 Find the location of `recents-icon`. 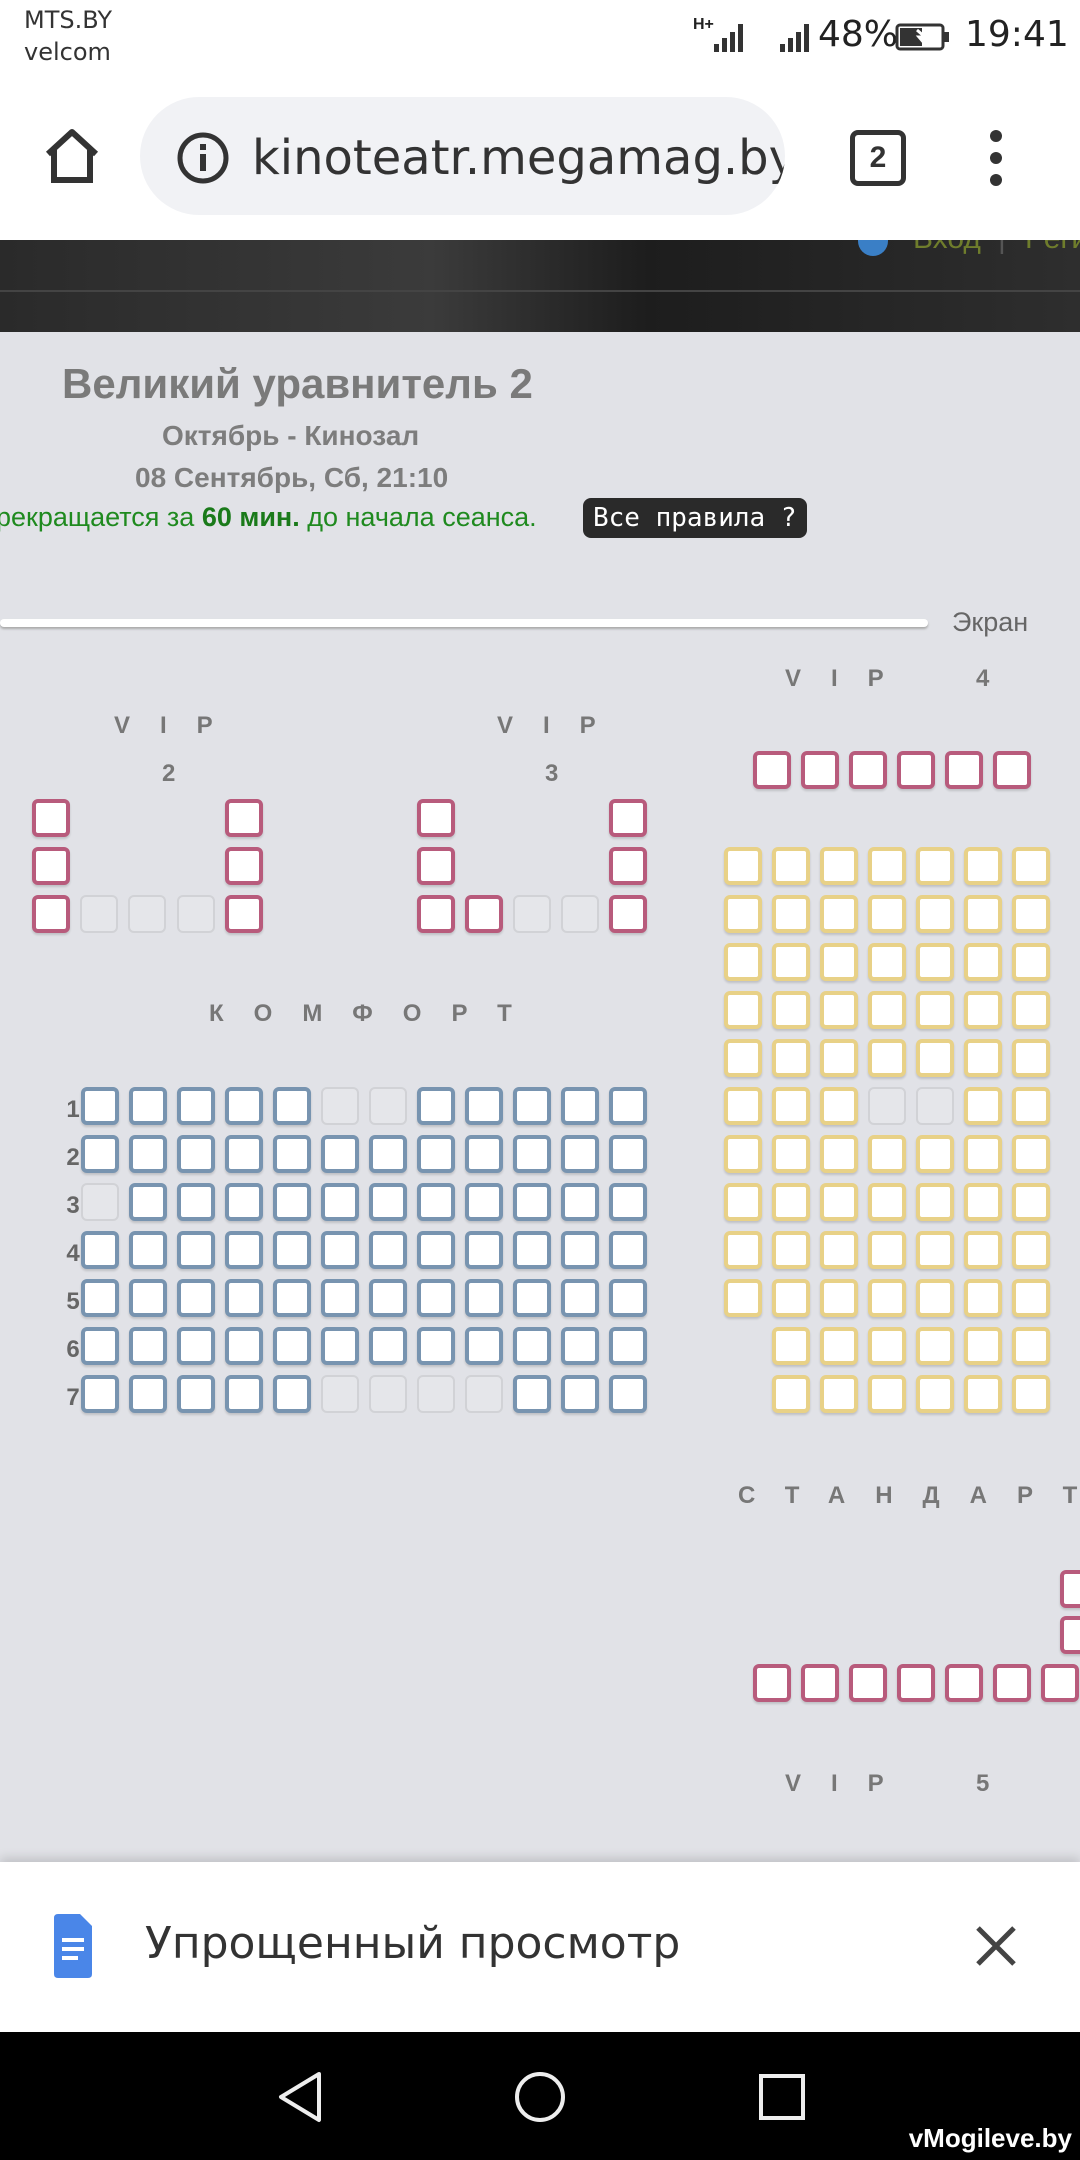

recents-icon is located at coordinates (782, 2097).